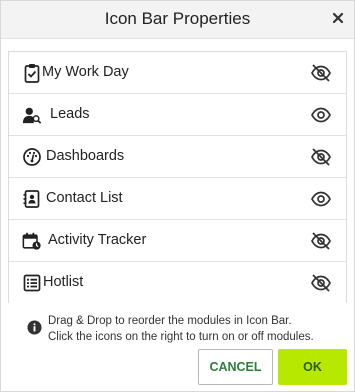 The image size is (355, 392). What do you see at coordinates (177, 73) in the screenshot?
I see `module-row-my-work-day: My Work Day` at bounding box center [177, 73].